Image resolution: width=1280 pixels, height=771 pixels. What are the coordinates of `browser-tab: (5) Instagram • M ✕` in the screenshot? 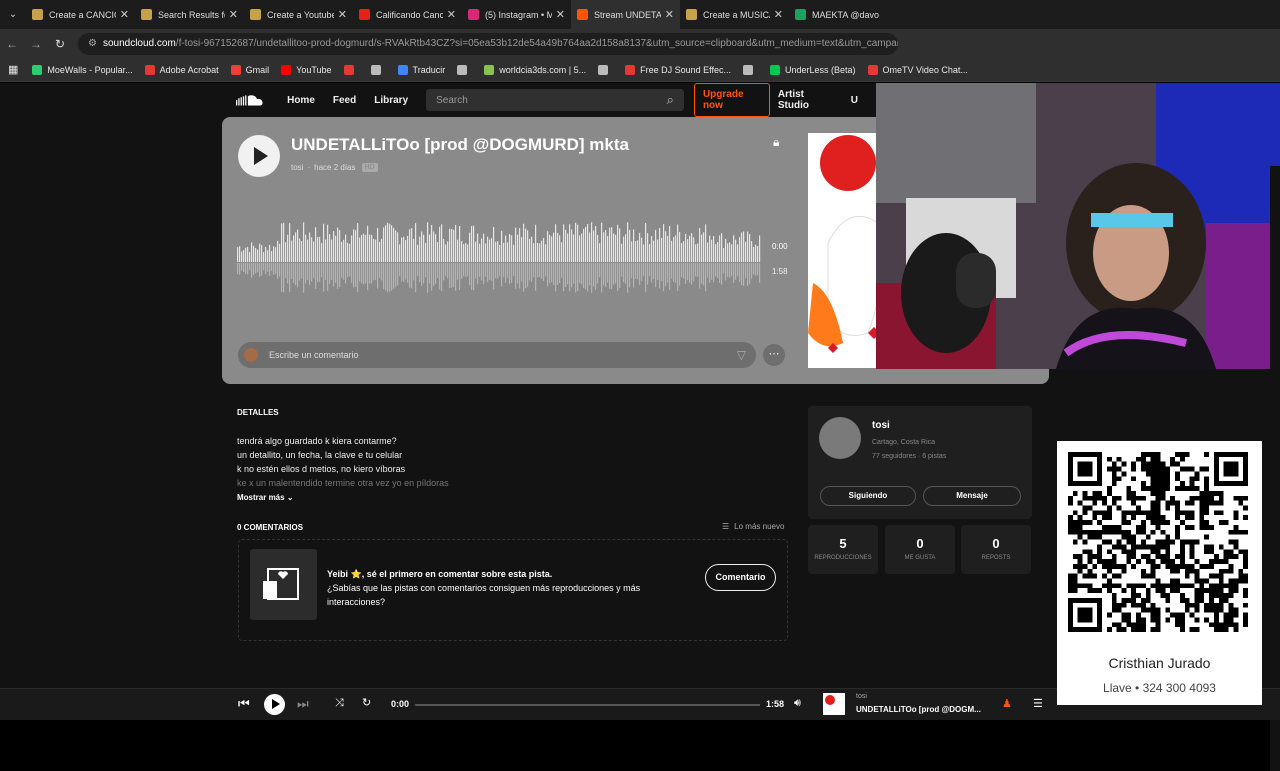 It's located at (516, 14).